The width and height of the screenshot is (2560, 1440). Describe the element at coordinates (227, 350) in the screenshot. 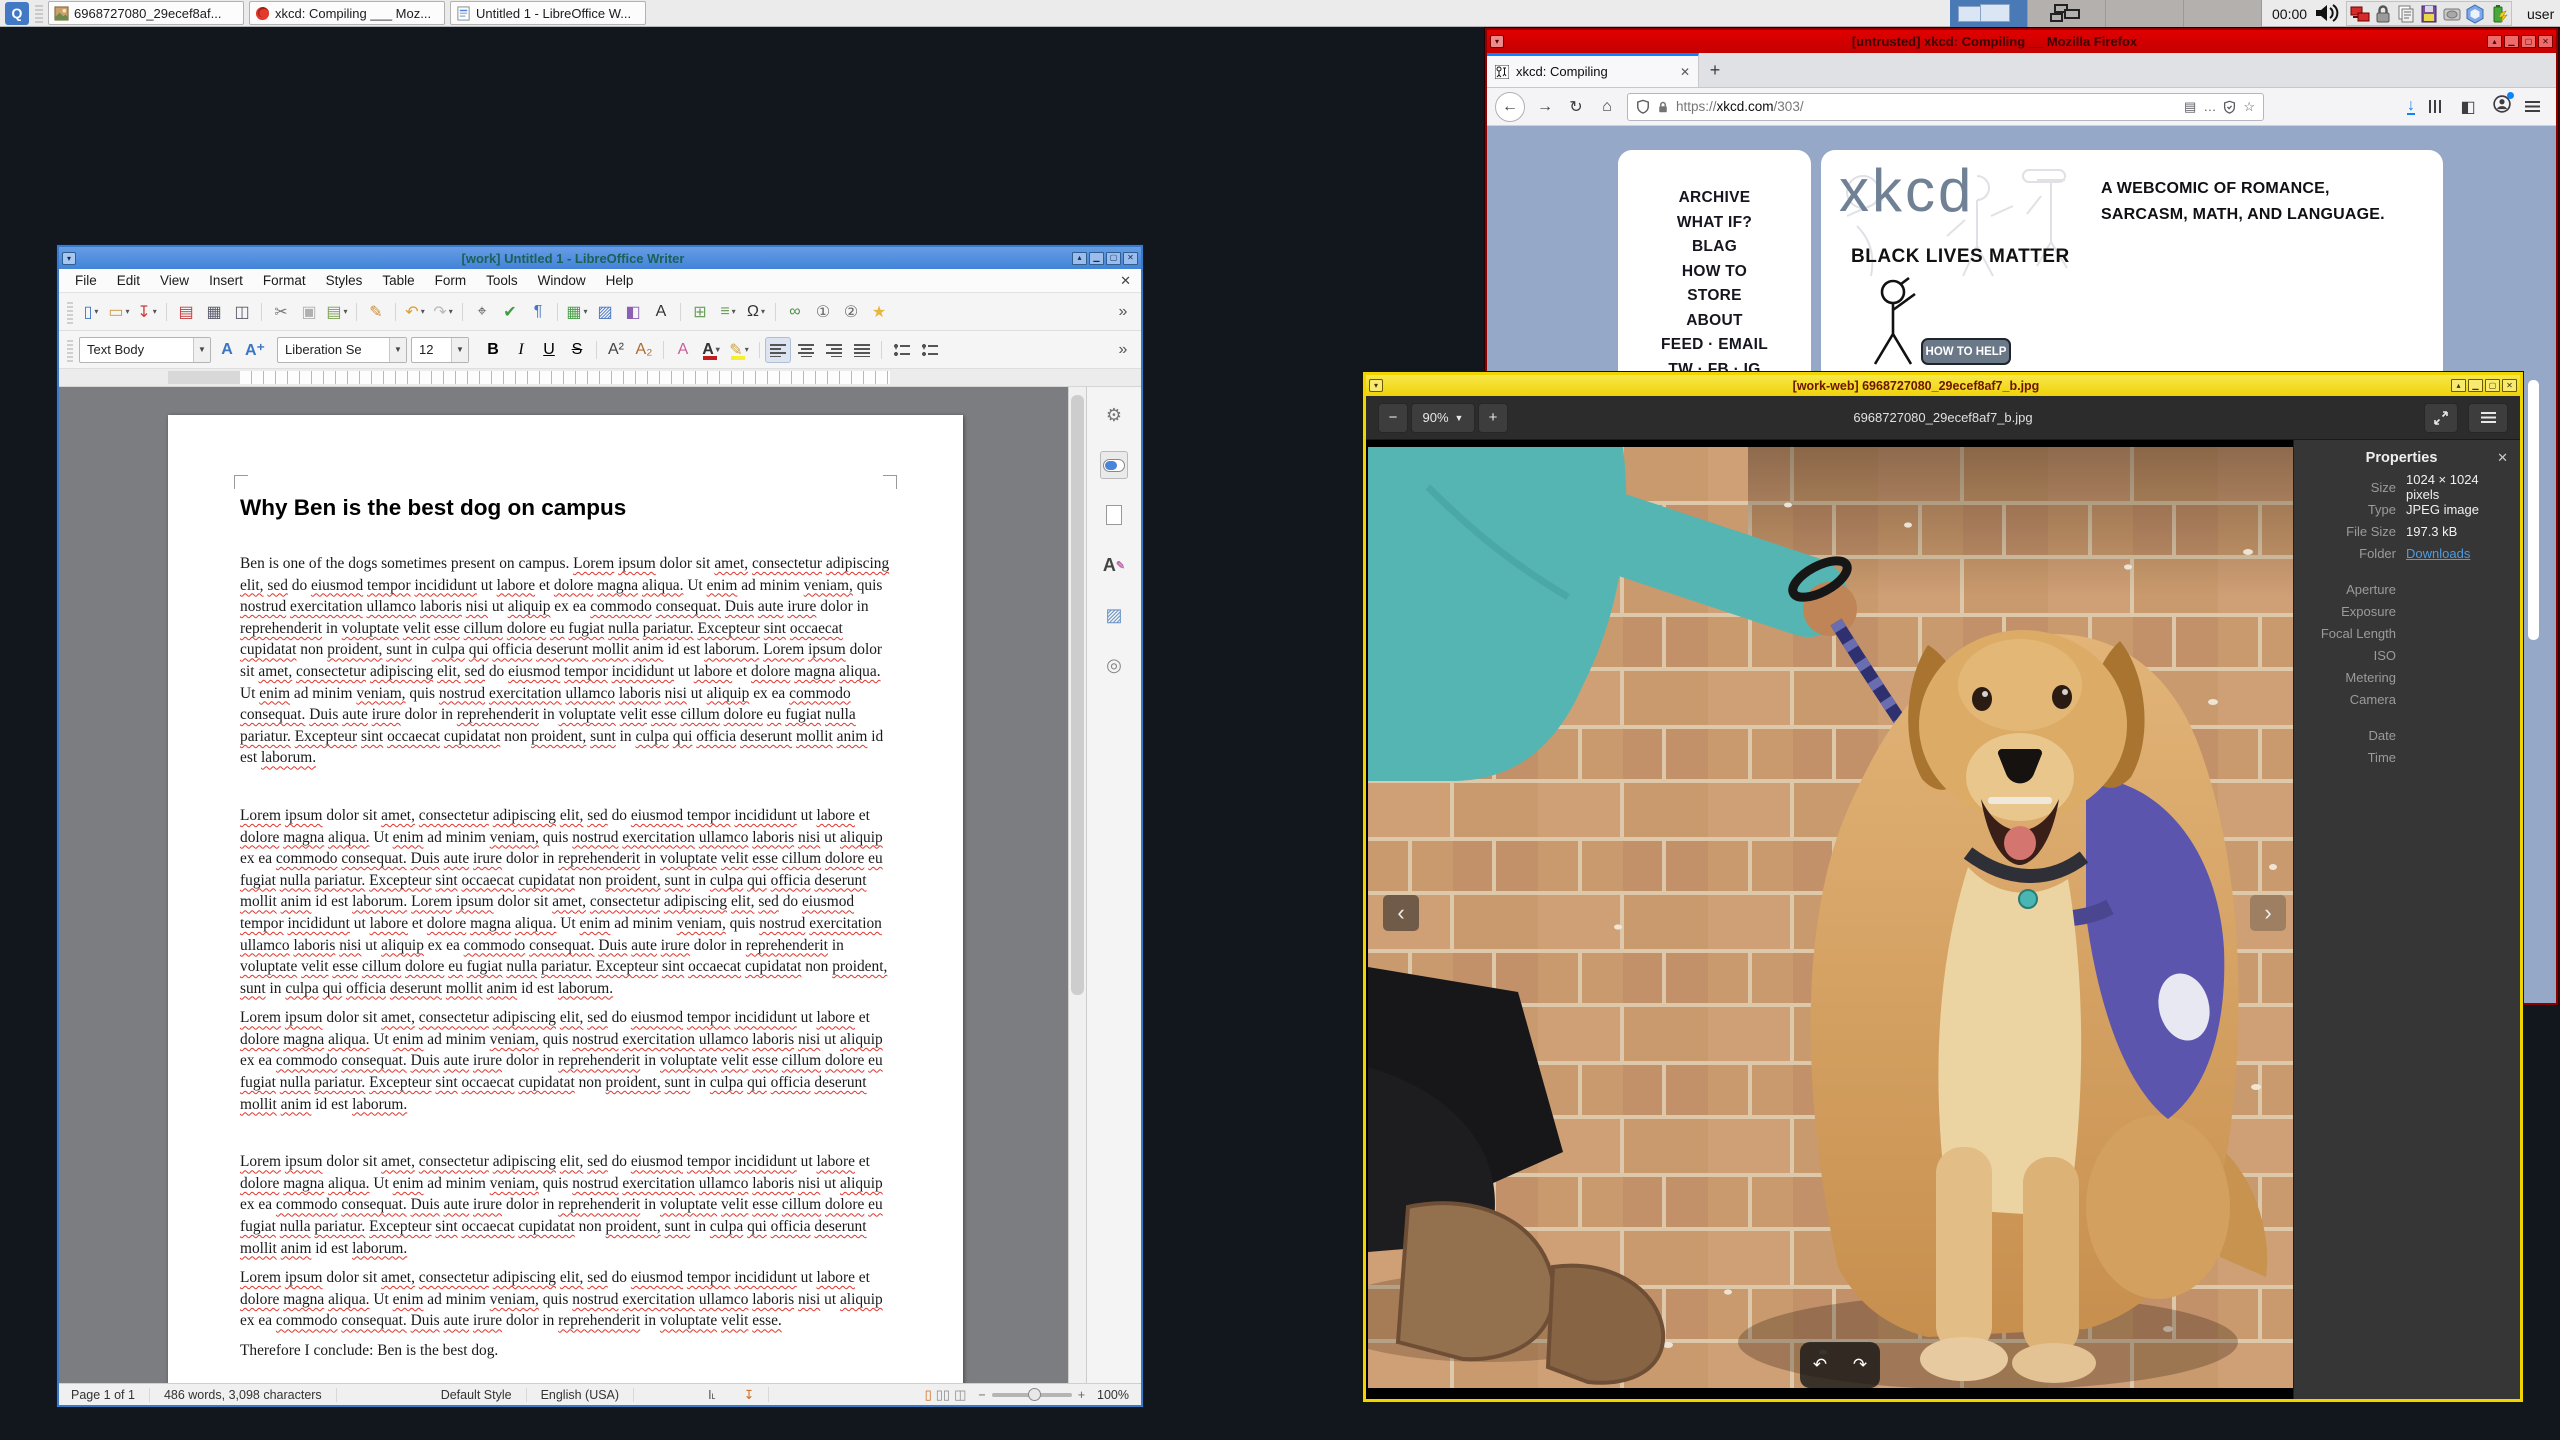

I see `update-style-button: A` at that location.